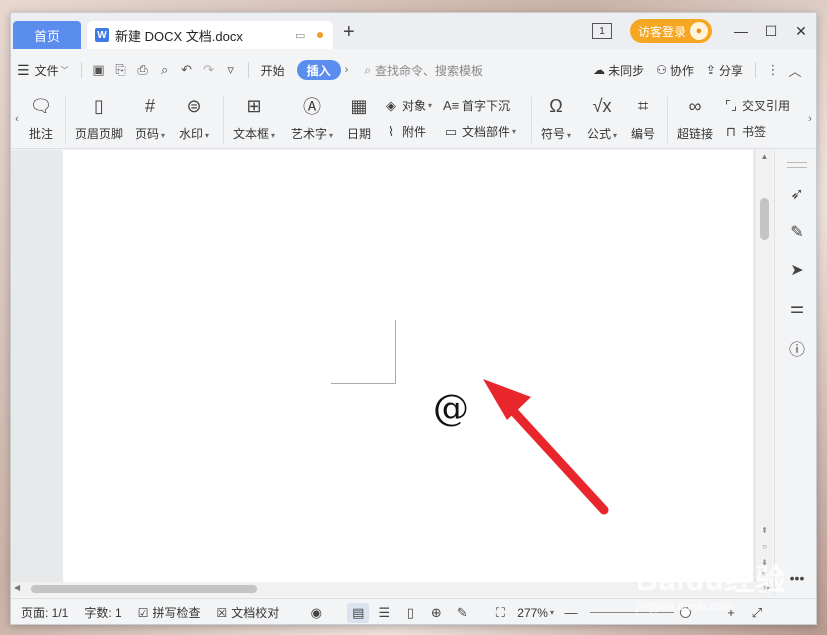 Image resolution: width=827 pixels, height=635 pixels. I want to click on word-count: 字数: 1, so click(102, 612).